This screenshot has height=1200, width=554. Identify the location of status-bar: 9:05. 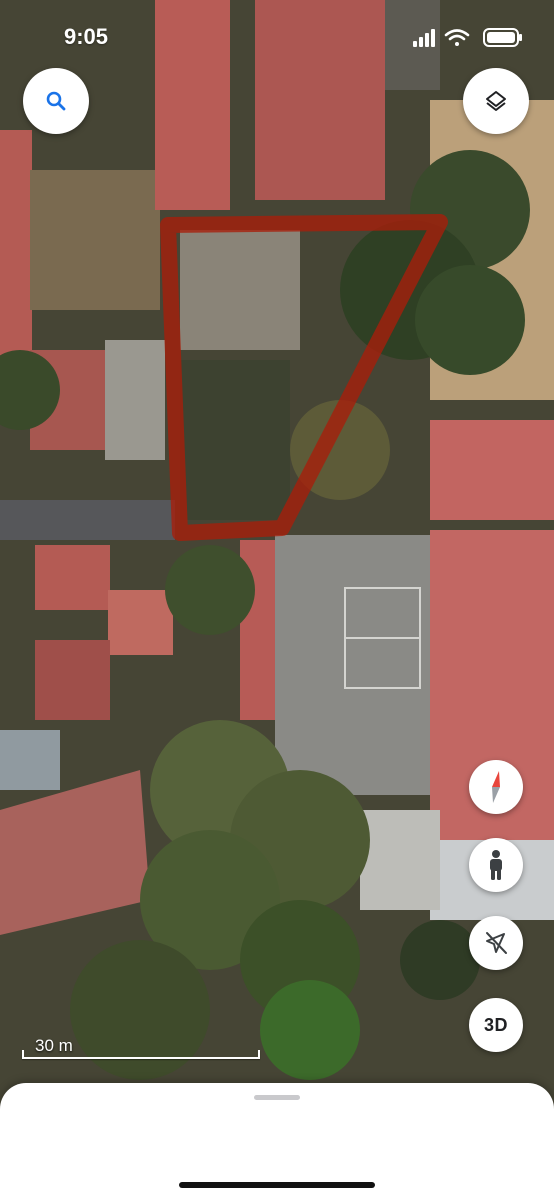
(277, 35).